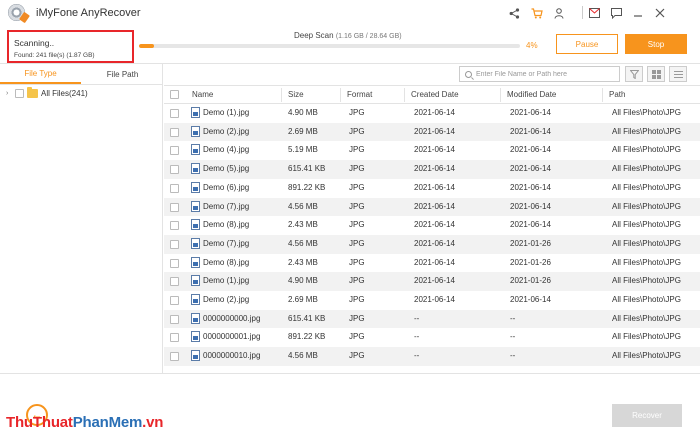  What do you see at coordinates (107, 422) in the screenshot?
I see `watermark-part: PhanMem` at bounding box center [107, 422].